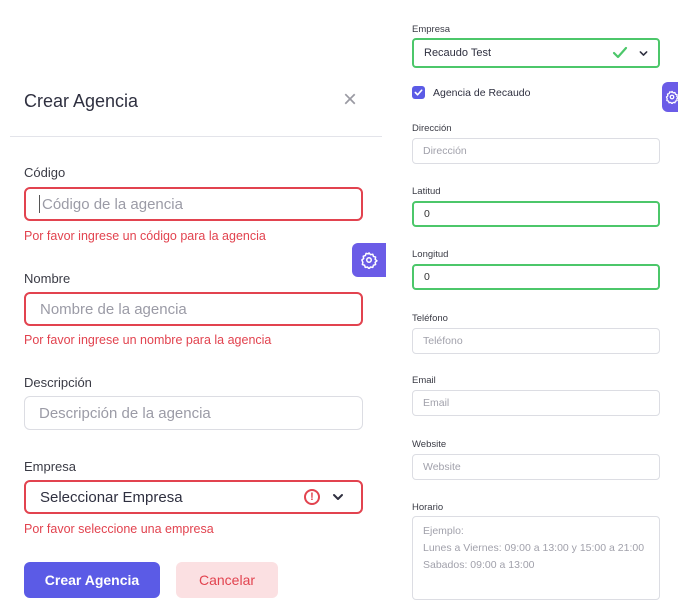 The width and height of the screenshot is (678, 600). What do you see at coordinates (50, 466) in the screenshot?
I see `empresa-label: Empresa` at bounding box center [50, 466].